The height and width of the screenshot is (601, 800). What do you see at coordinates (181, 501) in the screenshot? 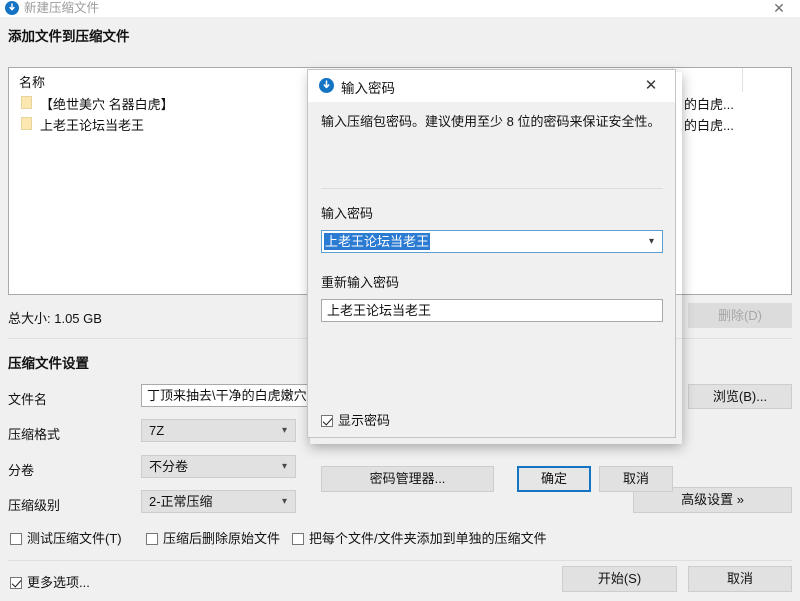
I see `level-select-value: 2-正常压缩` at bounding box center [181, 501].